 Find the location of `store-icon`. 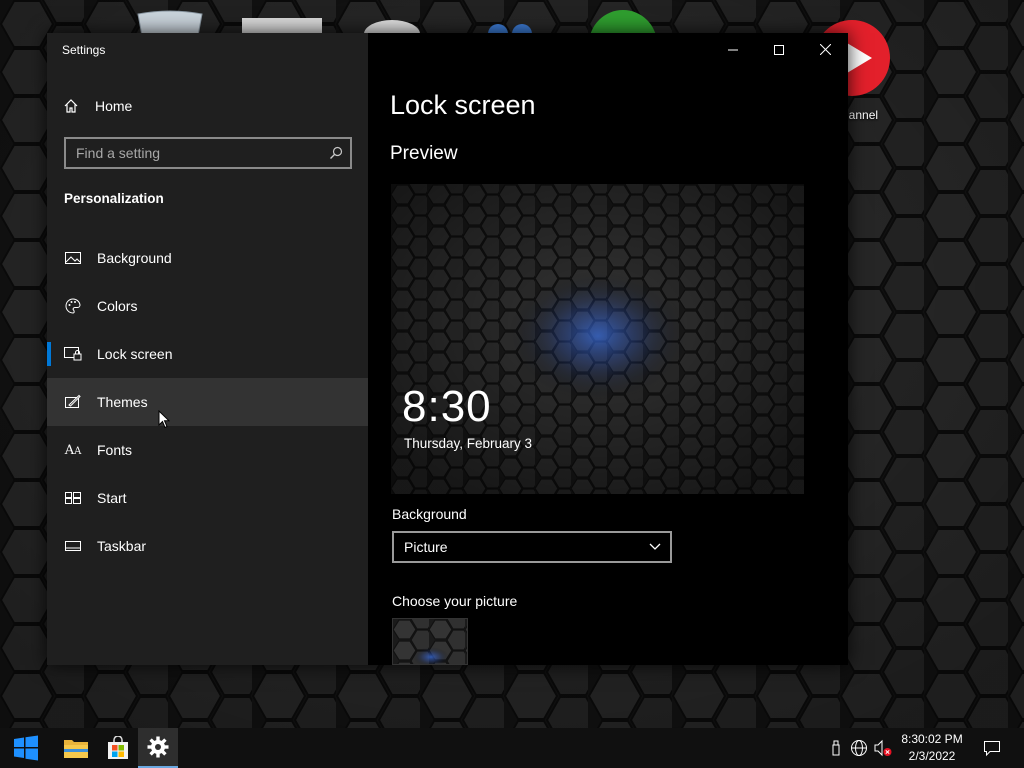

store-icon is located at coordinates (118, 747).